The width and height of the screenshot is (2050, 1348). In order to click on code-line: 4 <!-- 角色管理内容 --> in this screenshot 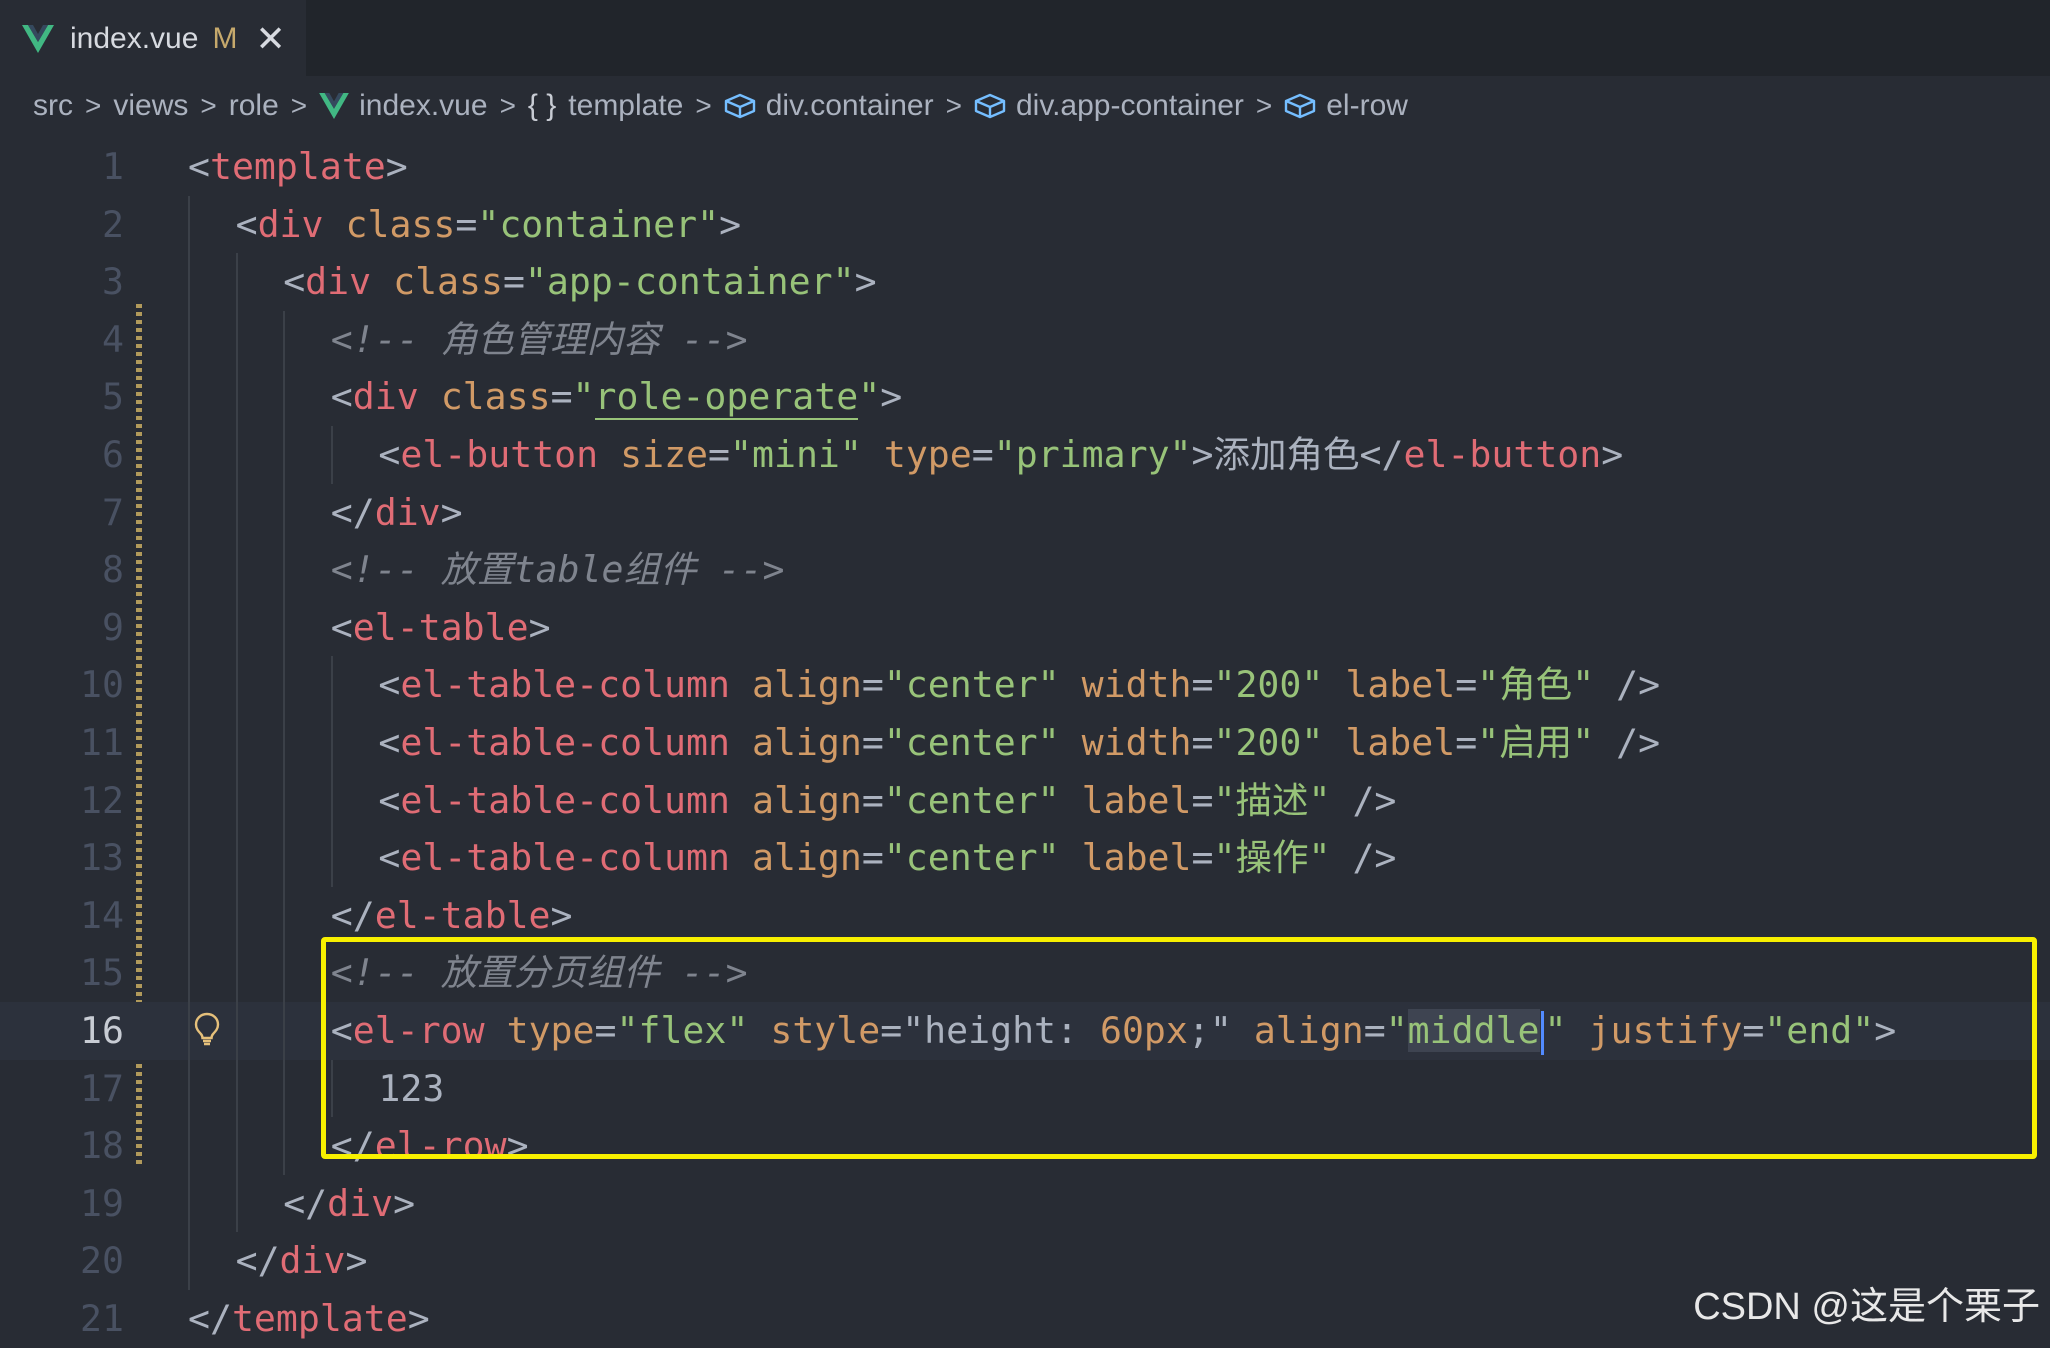, I will do `click(1025, 339)`.